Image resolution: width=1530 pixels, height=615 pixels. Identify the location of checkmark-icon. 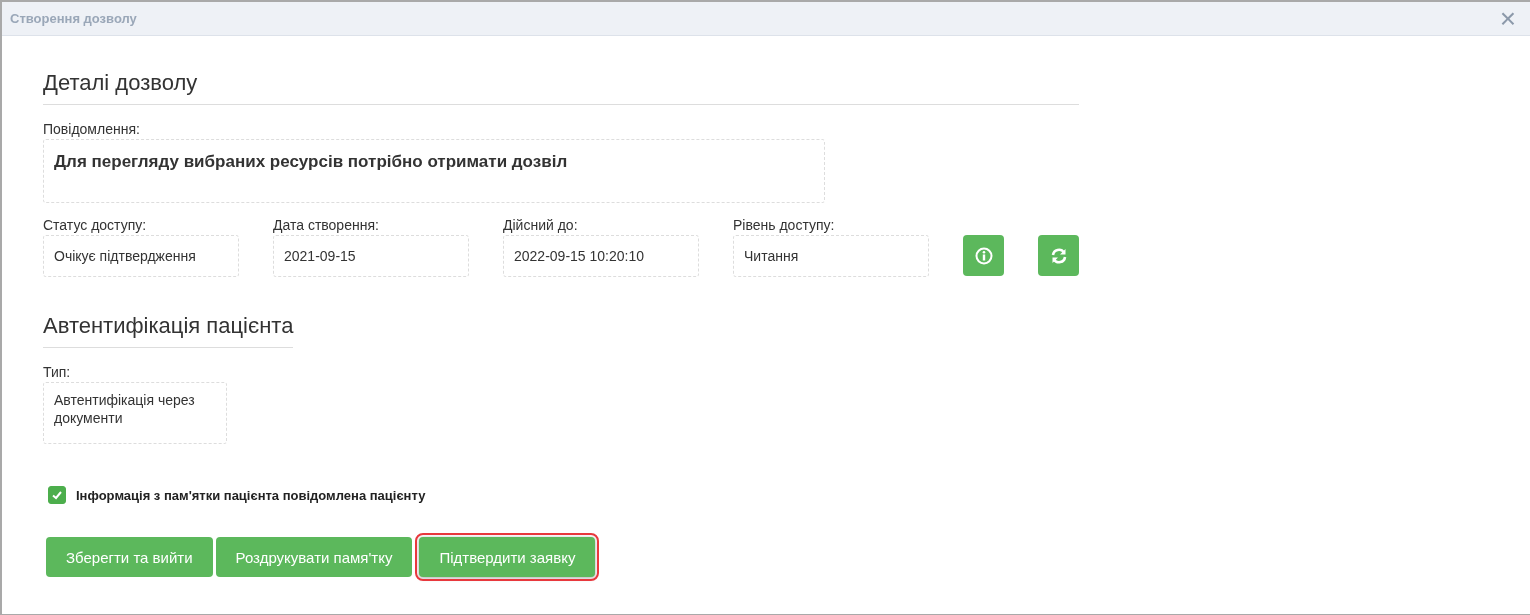
(57, 495).